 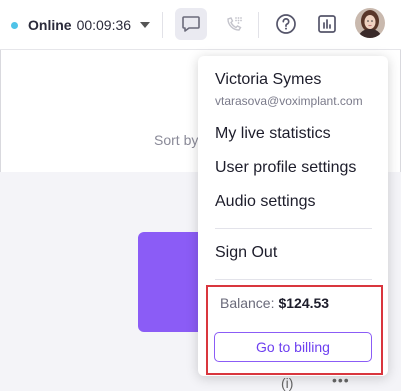 I want to click on help-circle-icon, so click(x=286, y=24).